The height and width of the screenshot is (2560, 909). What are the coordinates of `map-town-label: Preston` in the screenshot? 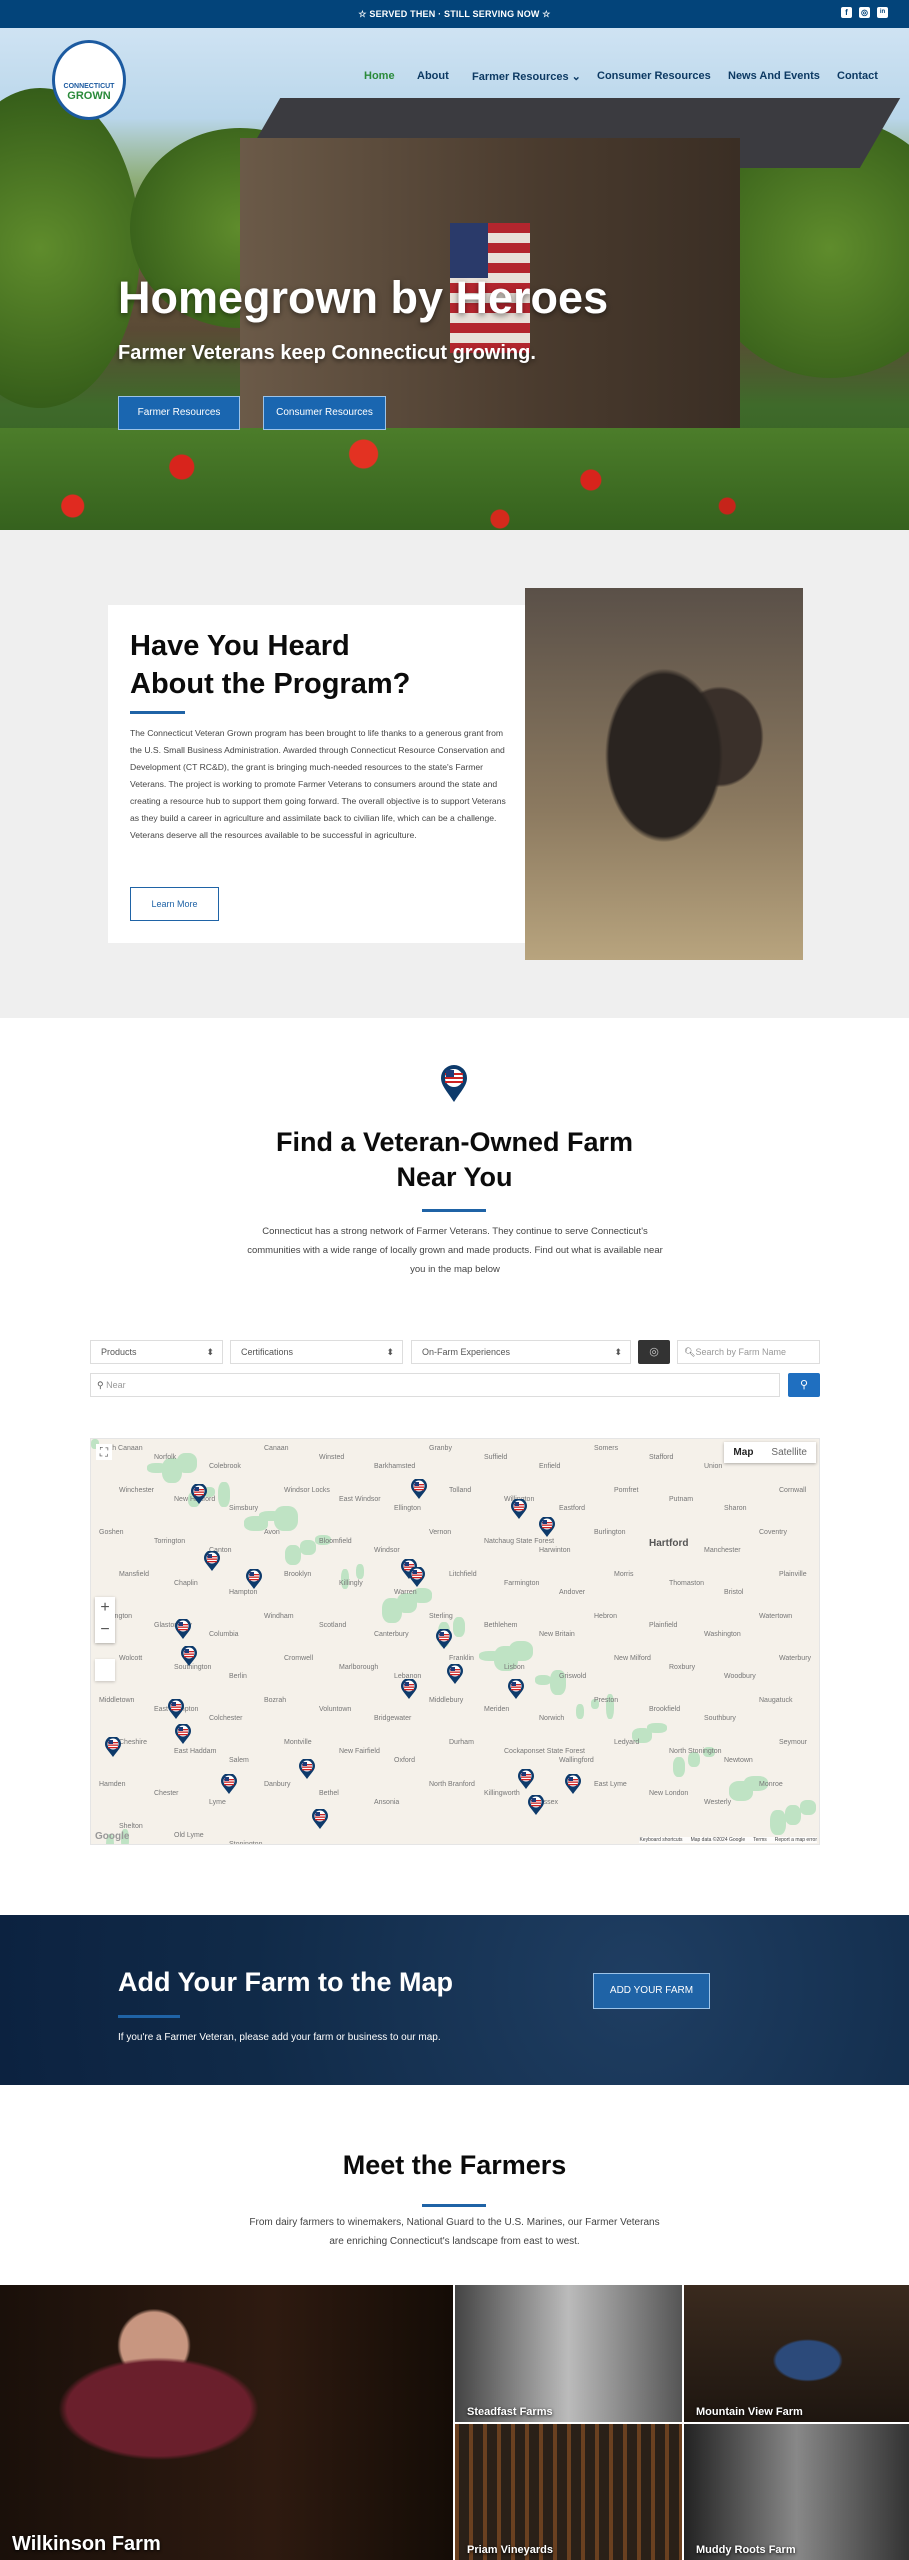 It's located at (606, 1700).